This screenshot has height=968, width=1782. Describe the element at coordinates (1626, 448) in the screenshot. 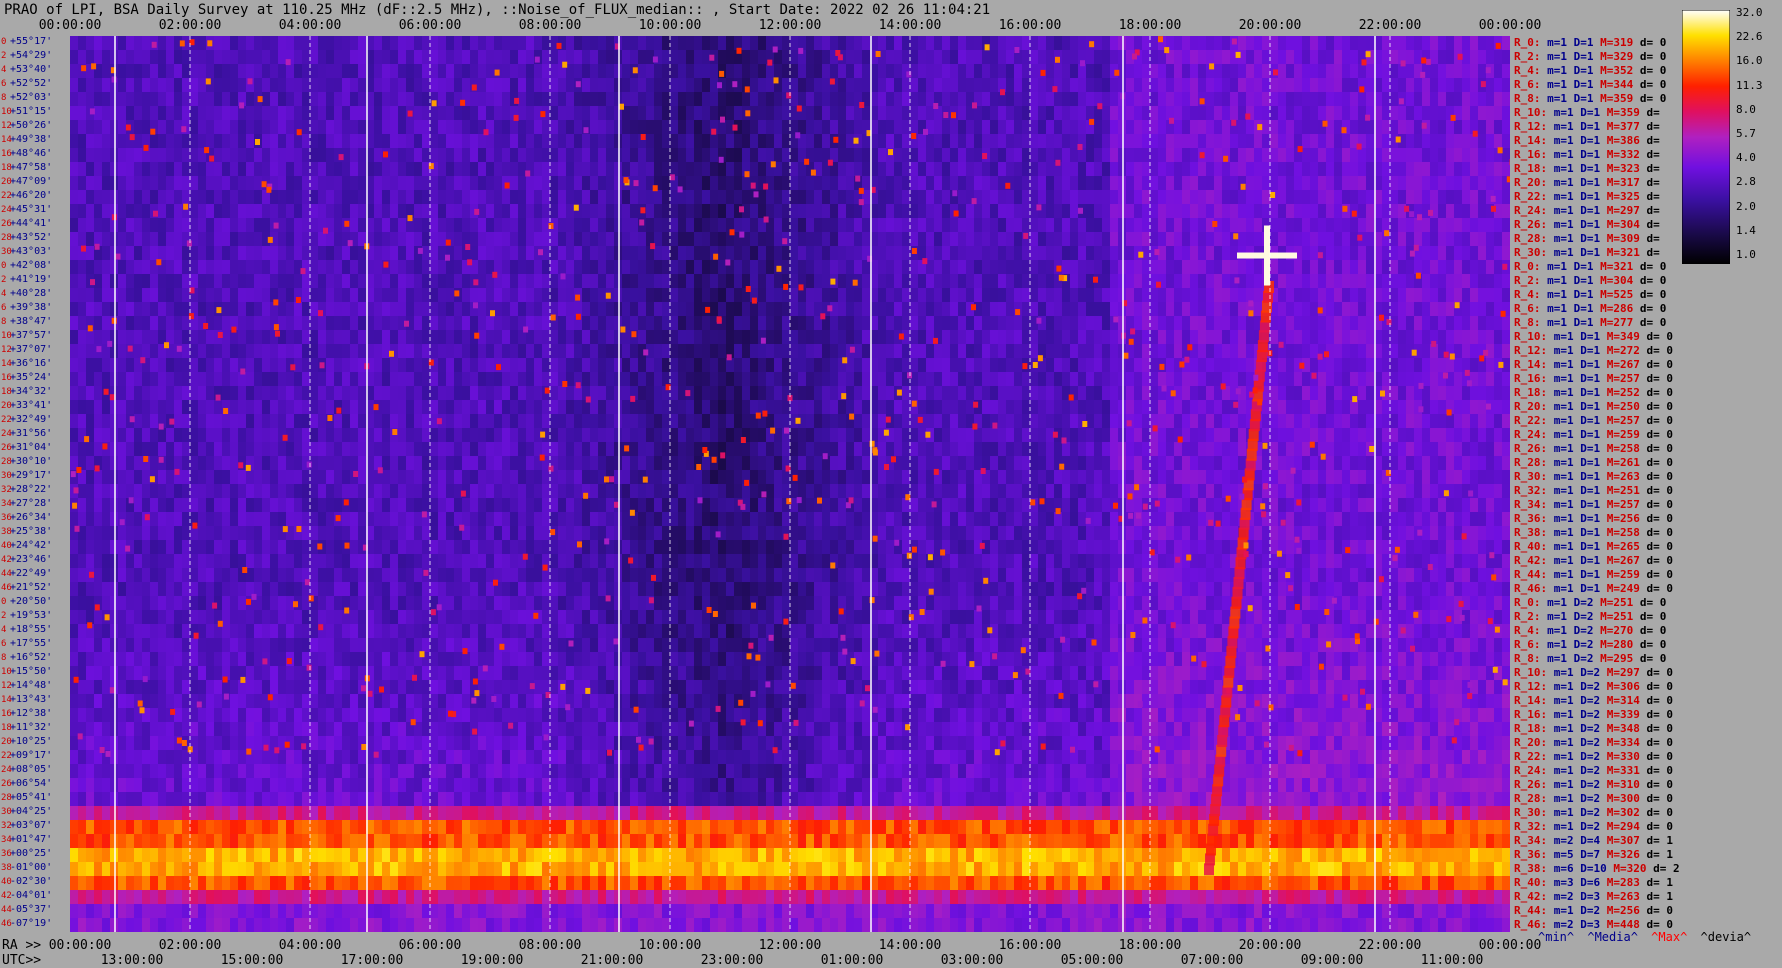

I see `stat-max: M=258` at that location.